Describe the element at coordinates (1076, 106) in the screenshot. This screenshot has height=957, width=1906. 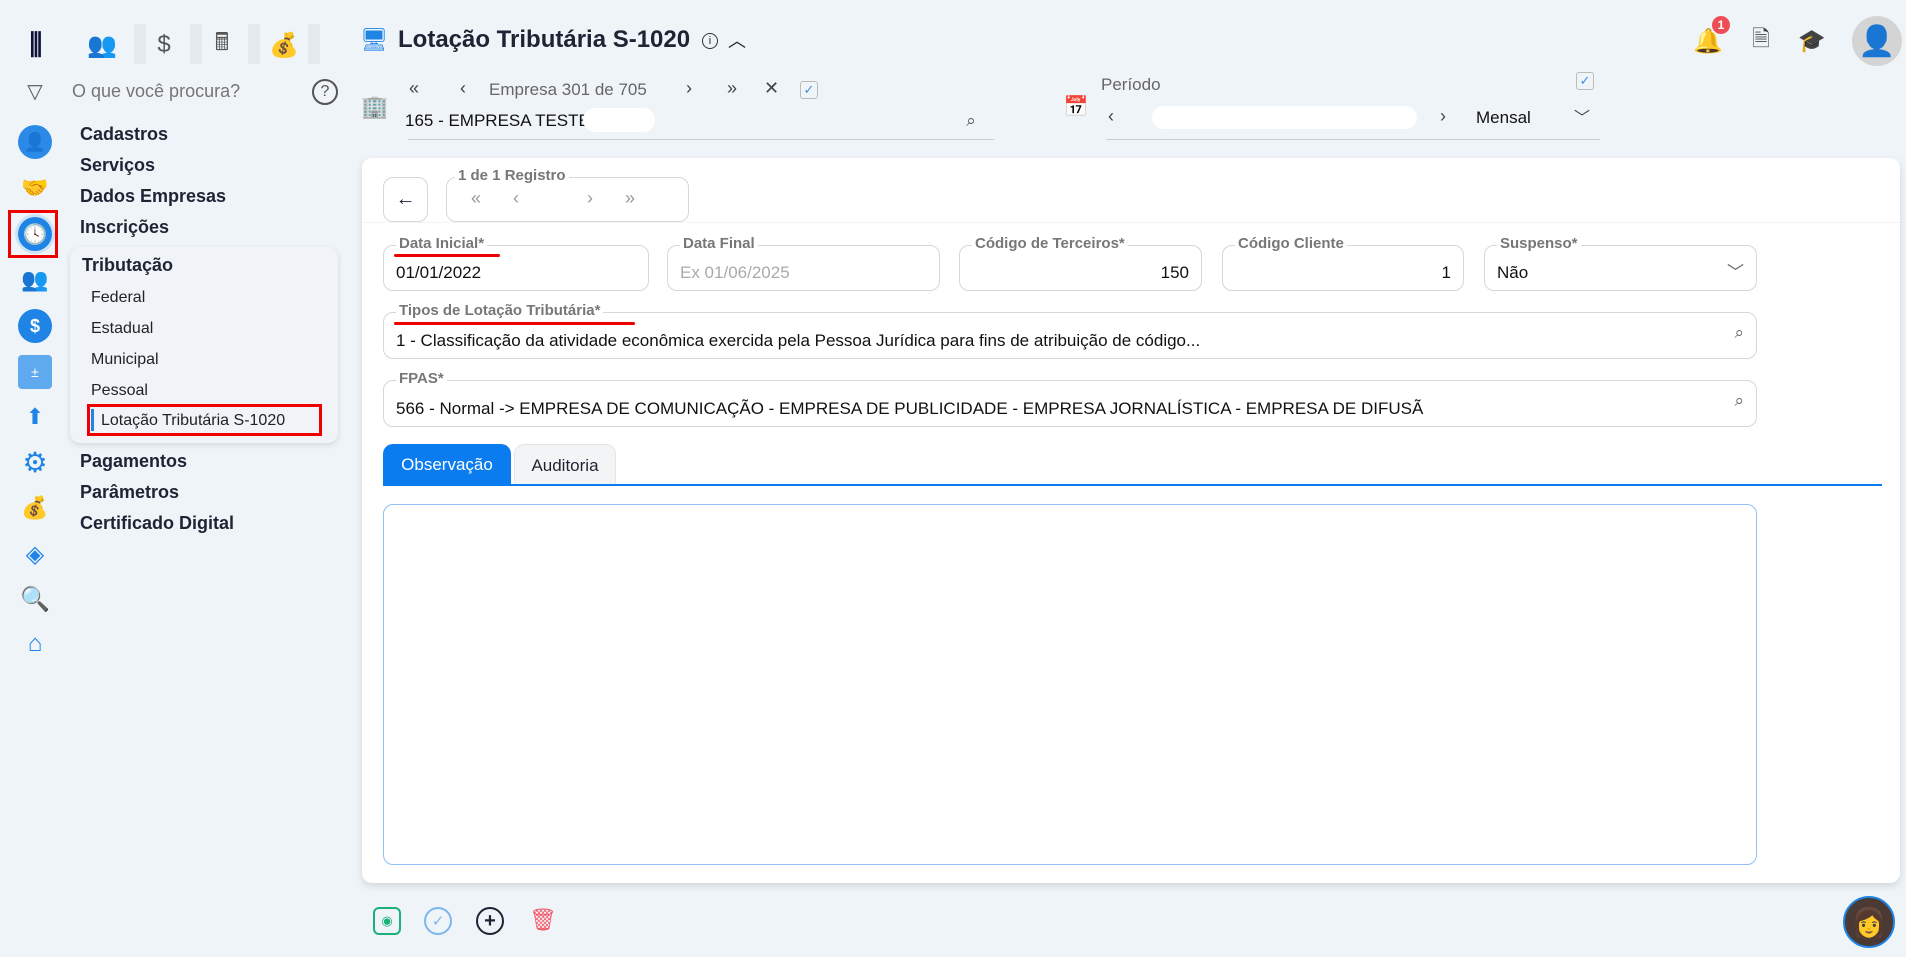
I see `calendar-icon: 📅` at that location.